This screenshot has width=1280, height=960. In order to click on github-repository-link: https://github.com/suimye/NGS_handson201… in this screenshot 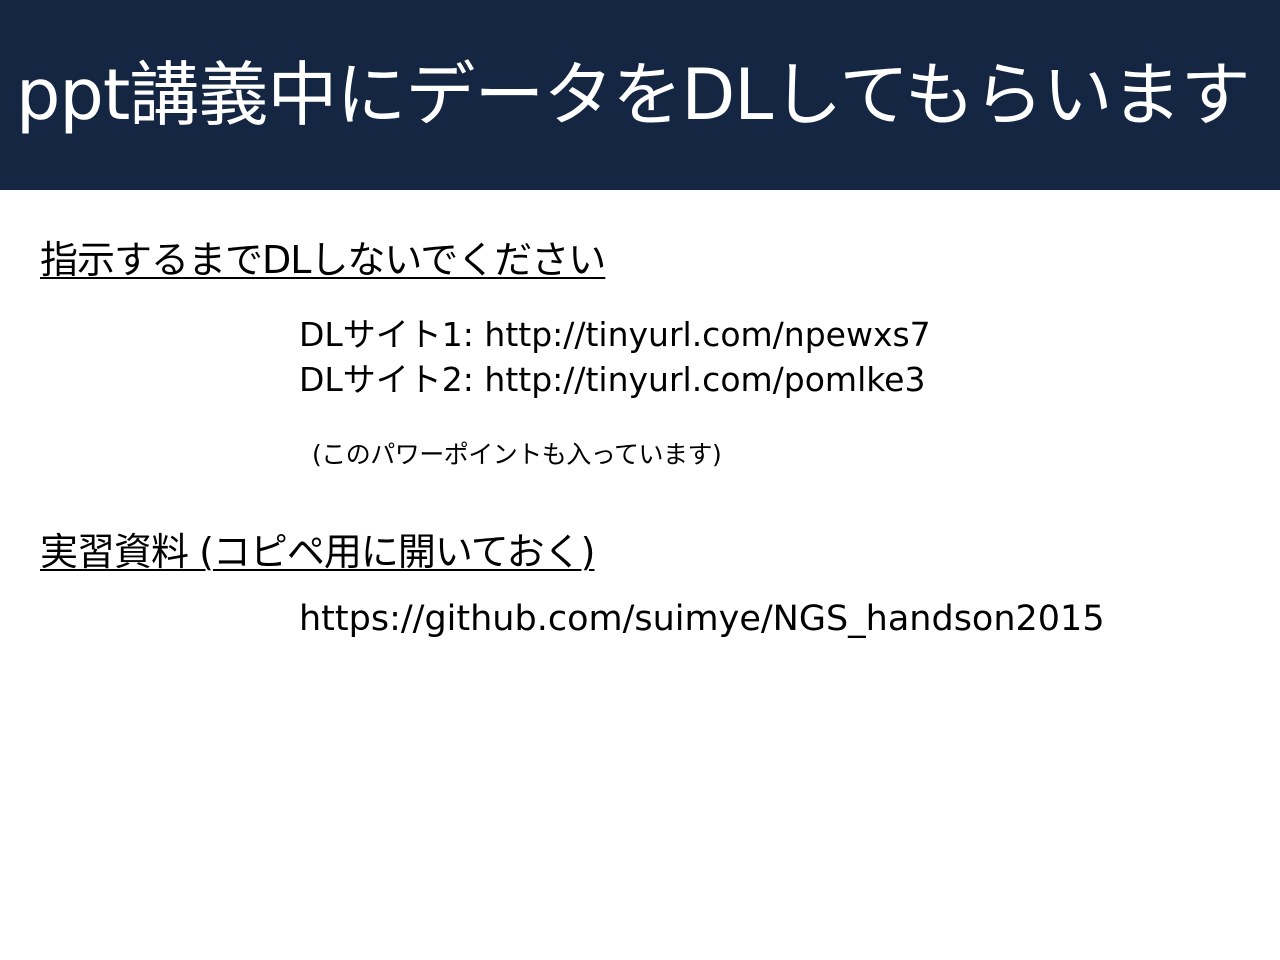, I will do `click(702, 619)`.